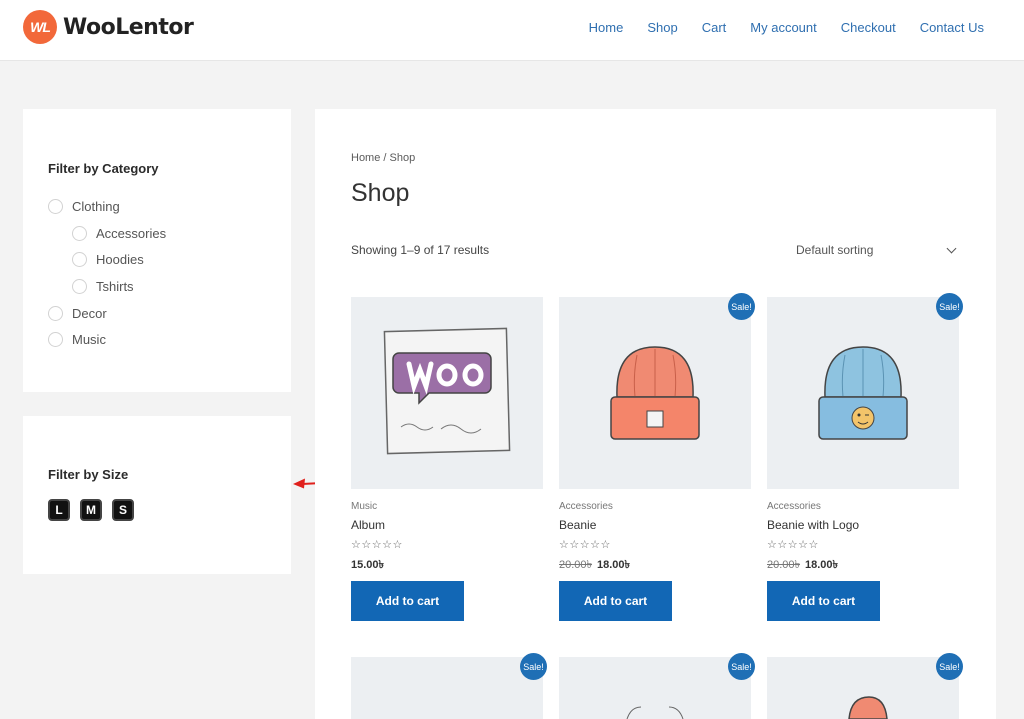  Describe the element at coordinates (662, 27) in the screenshot. I see `nav-shop: Shop` at that location.